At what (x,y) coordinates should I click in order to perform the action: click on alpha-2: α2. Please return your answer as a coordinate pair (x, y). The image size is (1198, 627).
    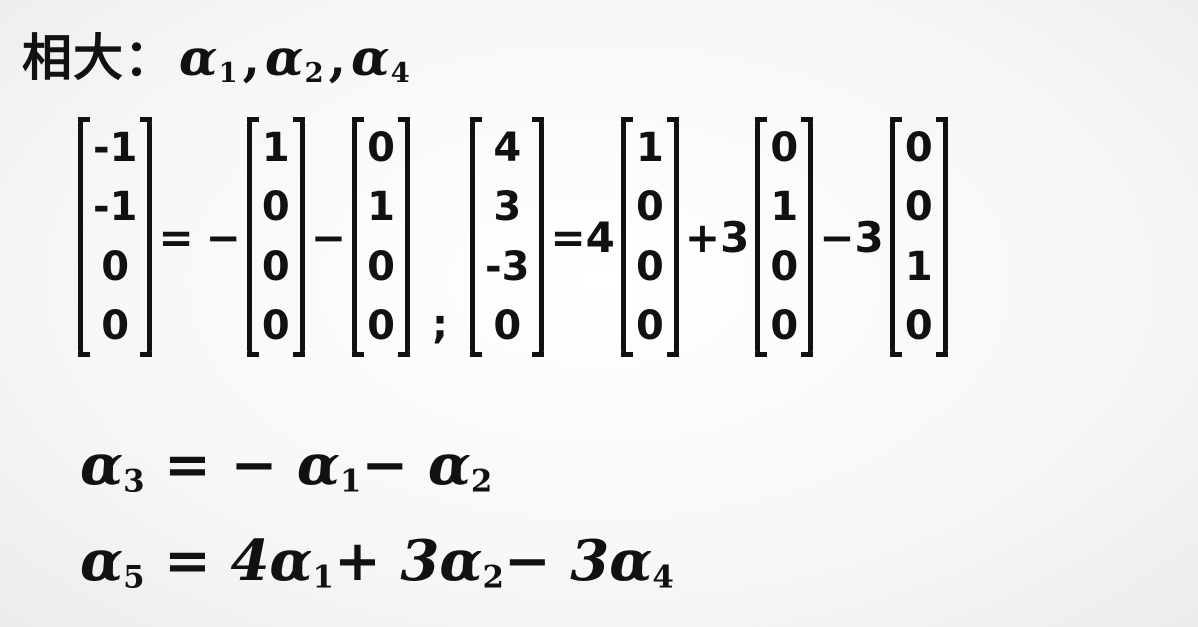
    Looking at the image, I should click on (295, 58).